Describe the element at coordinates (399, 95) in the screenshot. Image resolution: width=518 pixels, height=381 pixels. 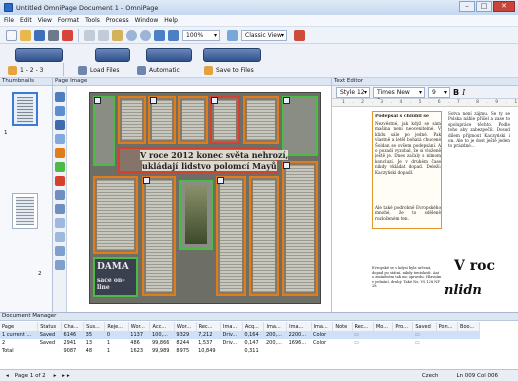
I see `font-select: Times New Roman` at that location.